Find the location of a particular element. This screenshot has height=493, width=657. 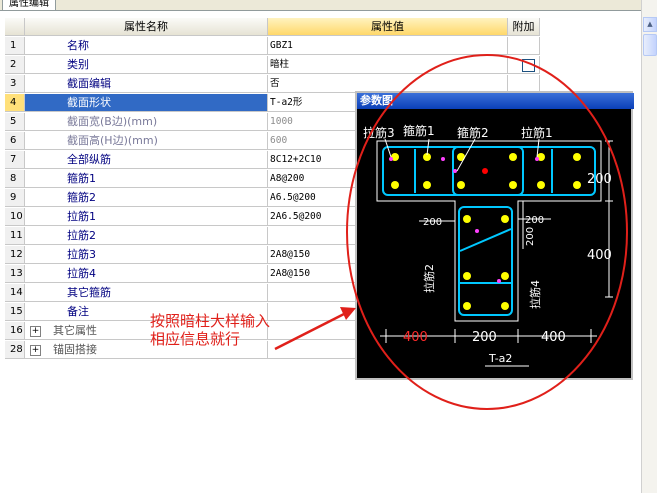

row-number: 8 is located at coordinates (15, 179).